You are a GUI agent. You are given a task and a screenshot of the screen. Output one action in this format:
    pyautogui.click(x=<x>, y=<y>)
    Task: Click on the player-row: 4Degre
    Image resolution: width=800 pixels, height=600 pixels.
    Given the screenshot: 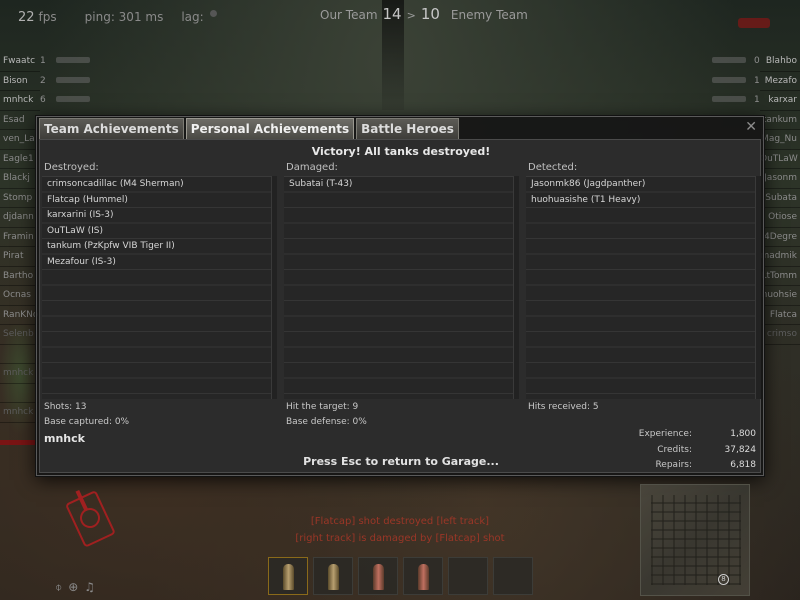 What is the action you would take?
    pyautogui.click(x=780, y=237)
    